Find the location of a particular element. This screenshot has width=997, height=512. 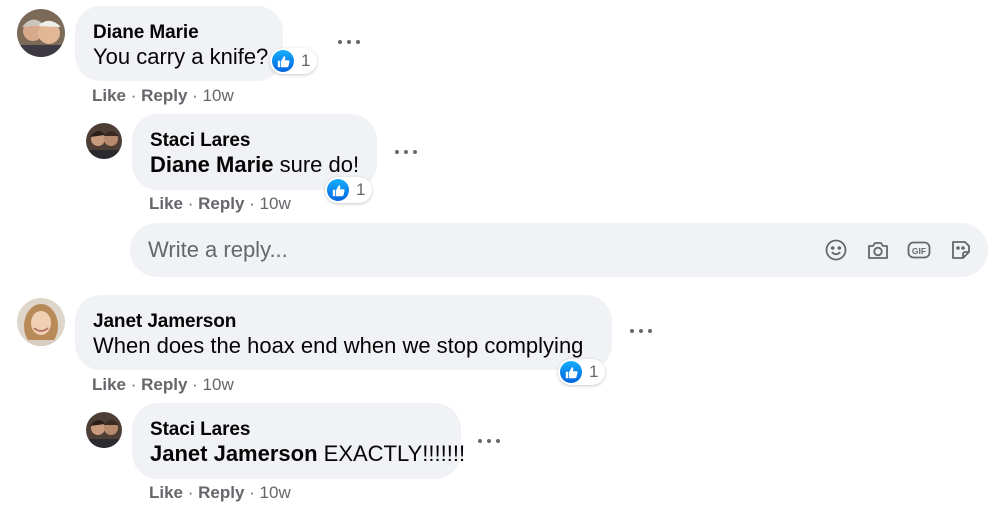

comment-author: Diane Marie is located at coordinates (146, 33).